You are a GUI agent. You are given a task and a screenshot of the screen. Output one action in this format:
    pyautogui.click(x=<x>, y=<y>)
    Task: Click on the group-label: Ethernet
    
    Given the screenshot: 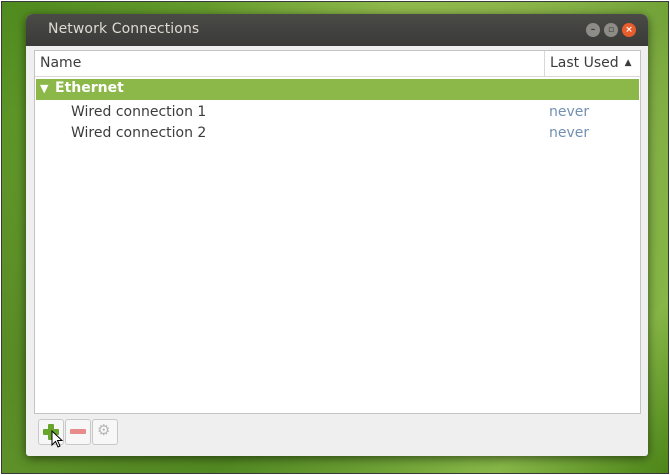 What is the action you would take?
    pyautogui.click(x=89, y=88)
    